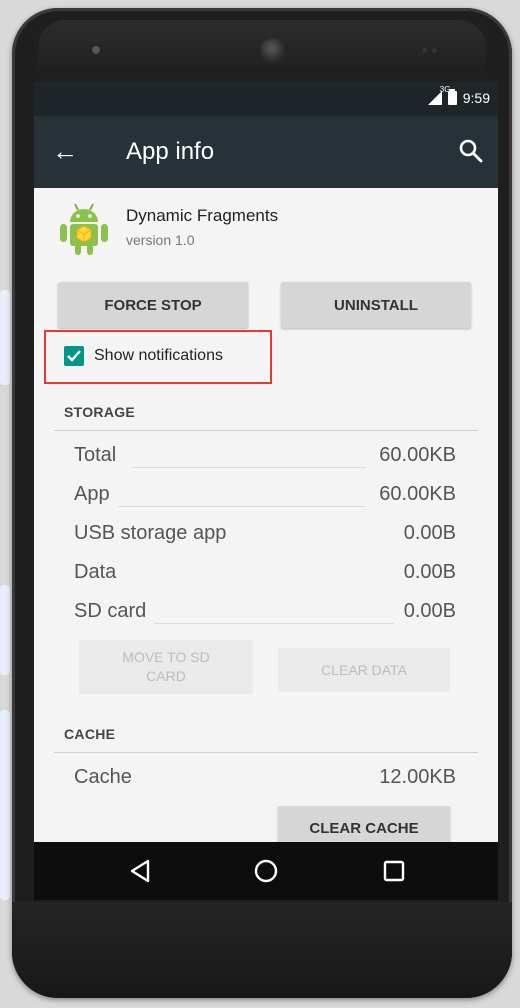 Image resolution: width=520 pixels, height=1008 pixels. Describe the element at coordinates (265, 458) in the screenshot. I see `storage-row-total: Total 60.00KB` at that location.